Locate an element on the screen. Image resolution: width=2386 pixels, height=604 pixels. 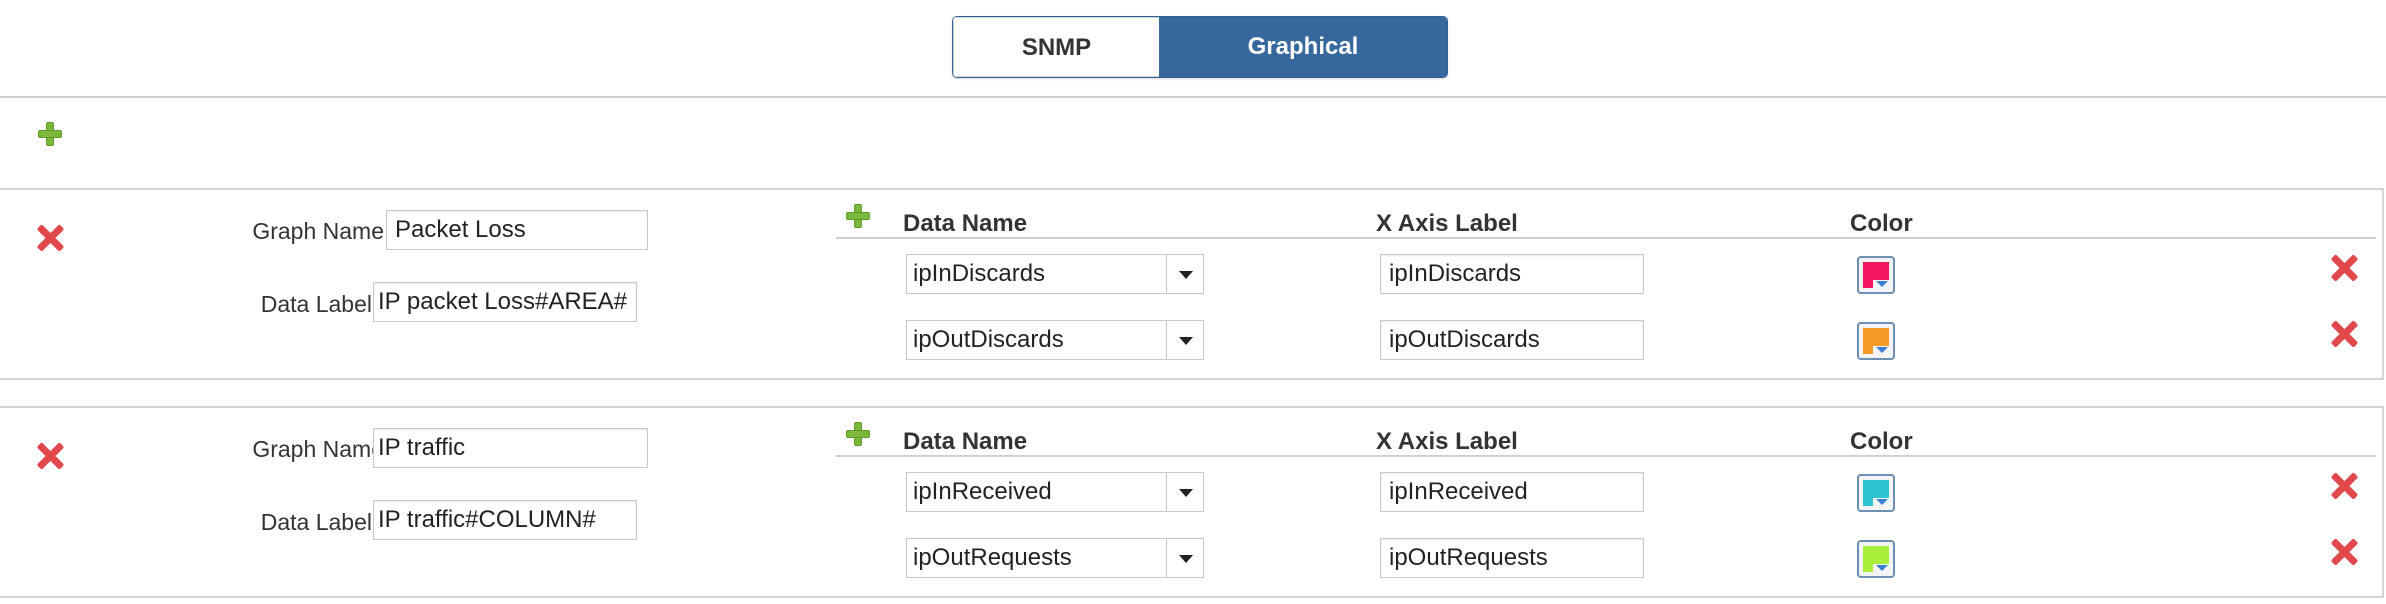
tab-snmp-polling: SNMP Polling is located at coordinates (1056, 47).